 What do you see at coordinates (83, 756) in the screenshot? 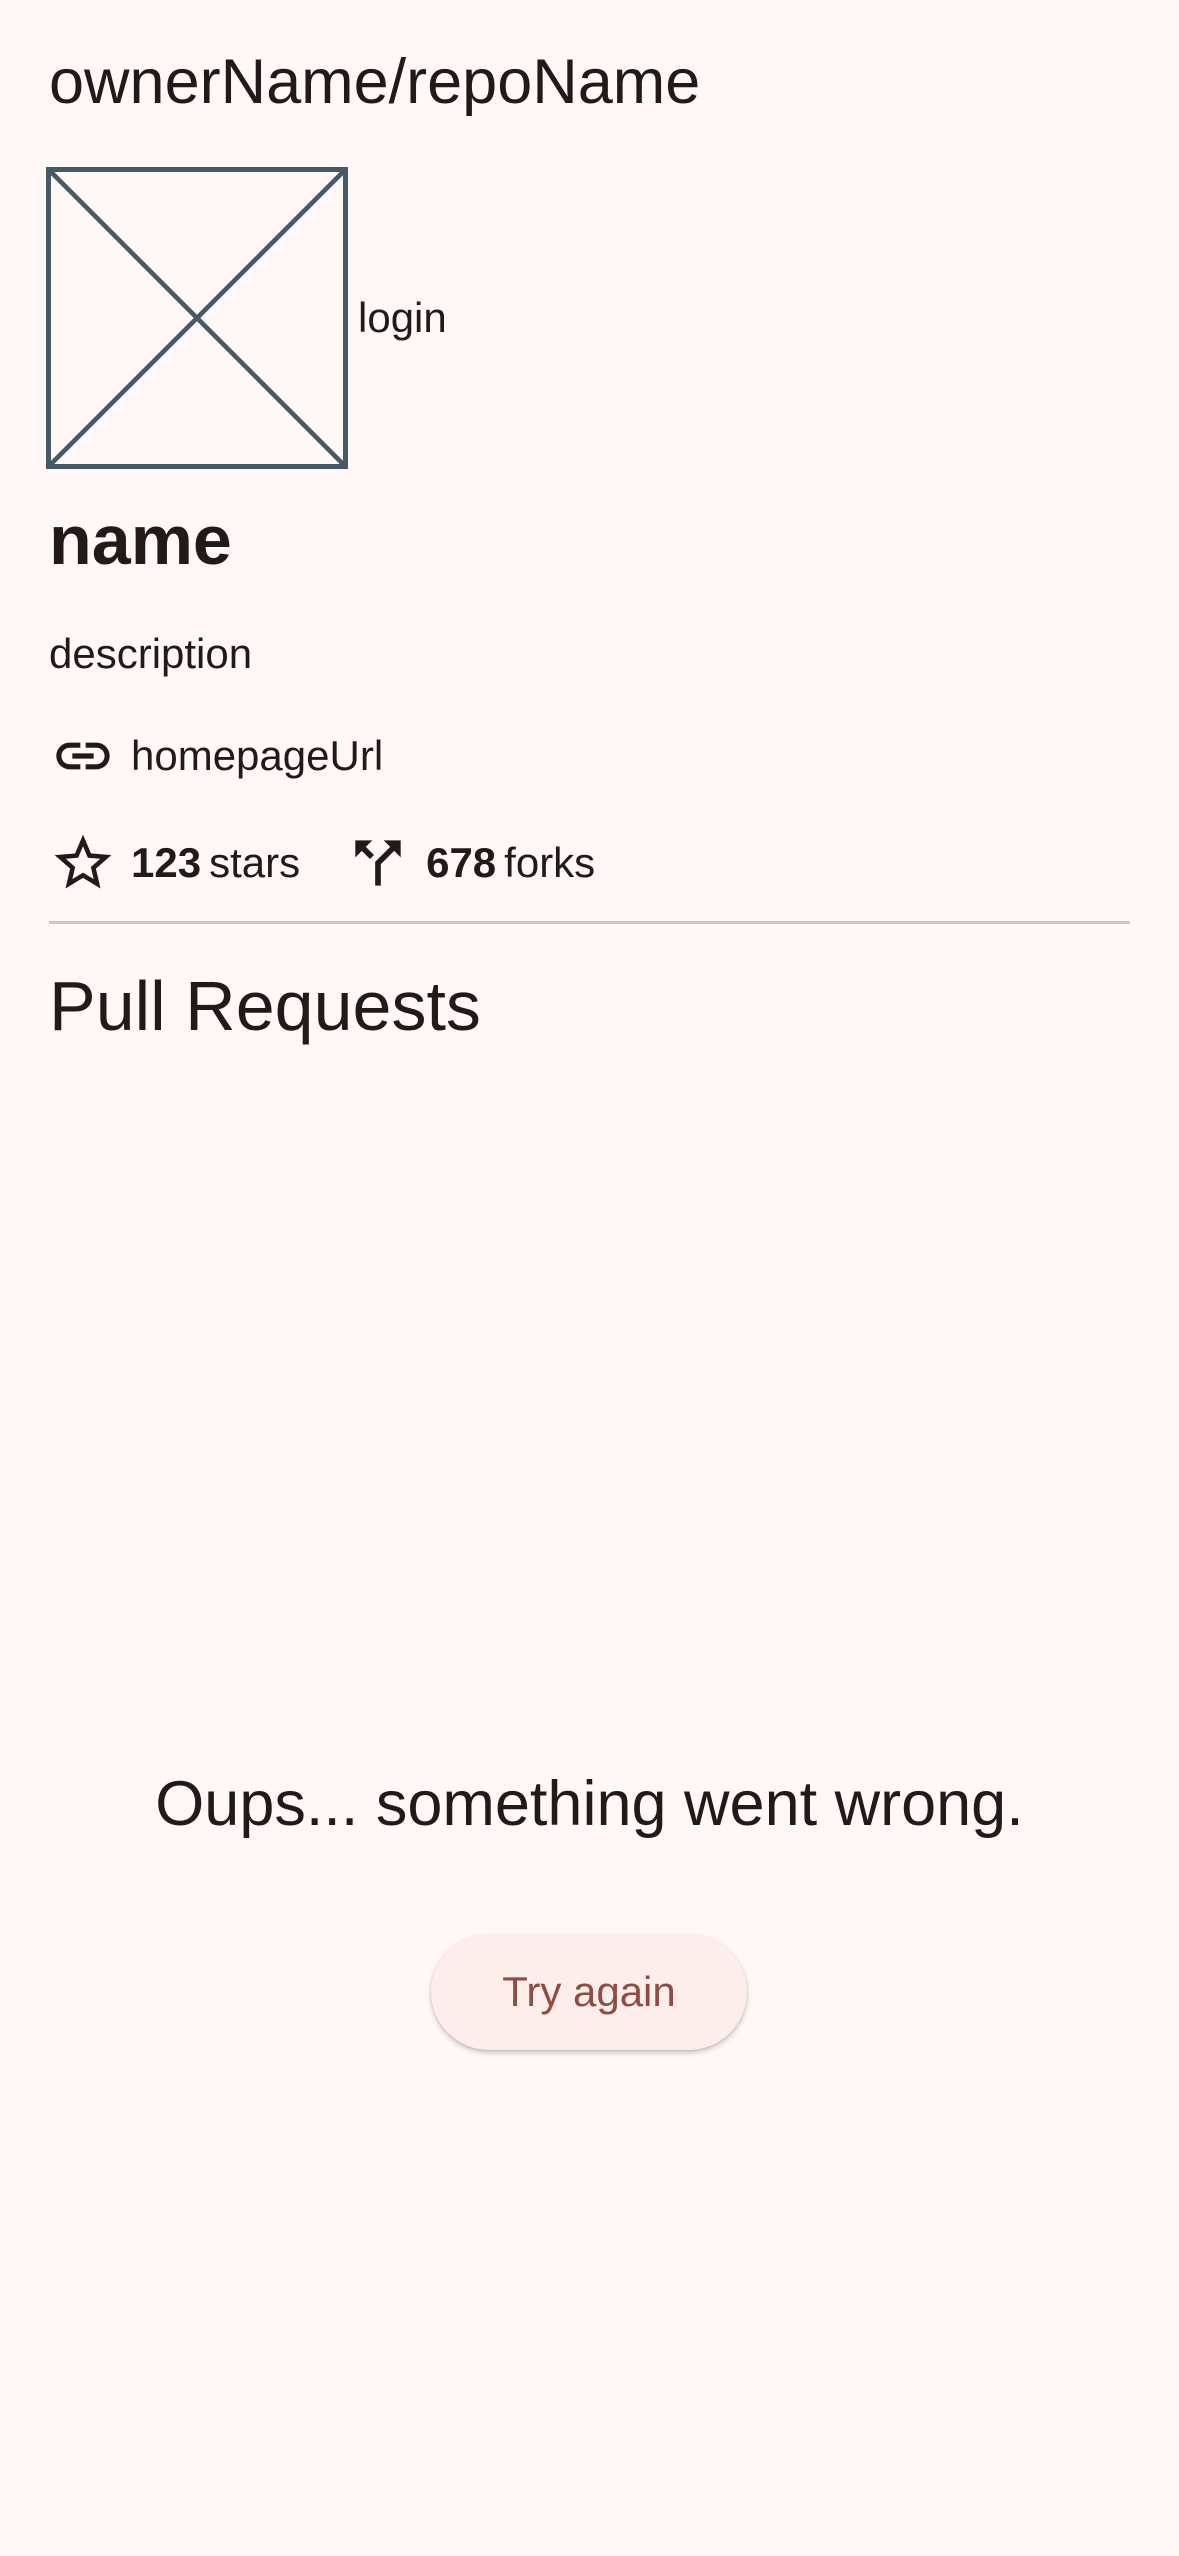
I see `link-icon` at bounding box center [83, 756].